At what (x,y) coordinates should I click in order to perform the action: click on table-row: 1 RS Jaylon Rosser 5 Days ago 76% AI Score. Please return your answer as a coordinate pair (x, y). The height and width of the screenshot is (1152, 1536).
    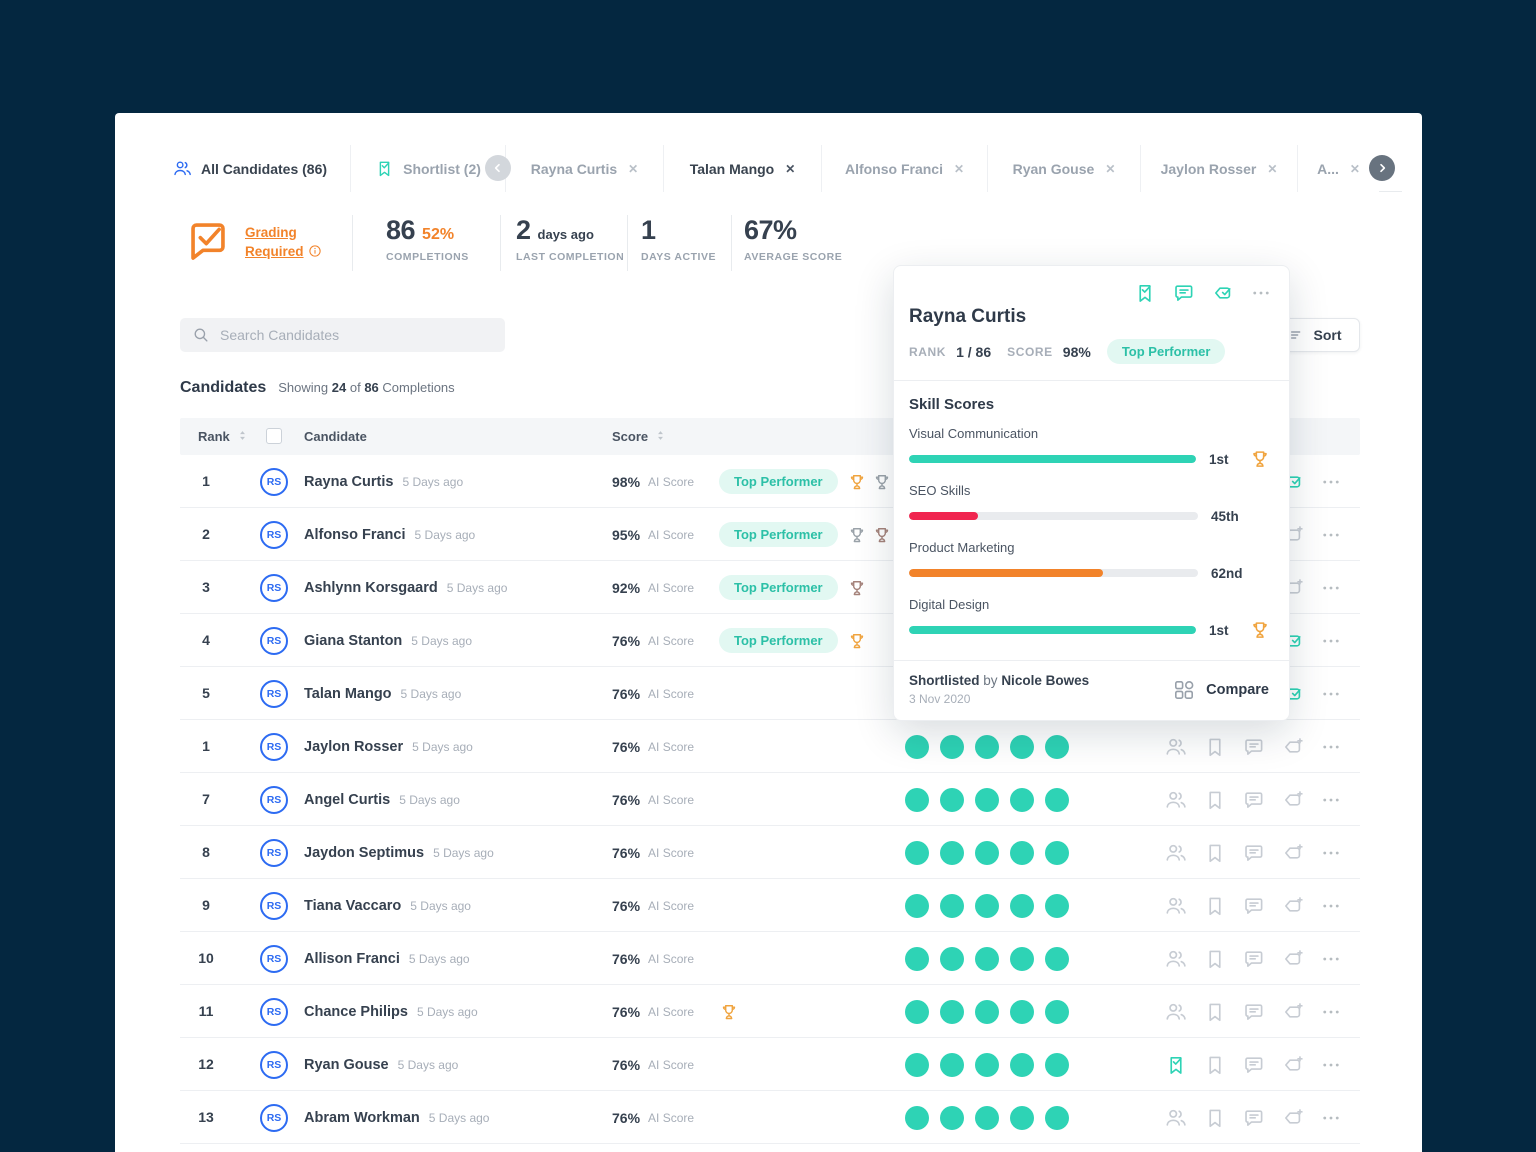
    Looking at the image, I should click on (770, 746).